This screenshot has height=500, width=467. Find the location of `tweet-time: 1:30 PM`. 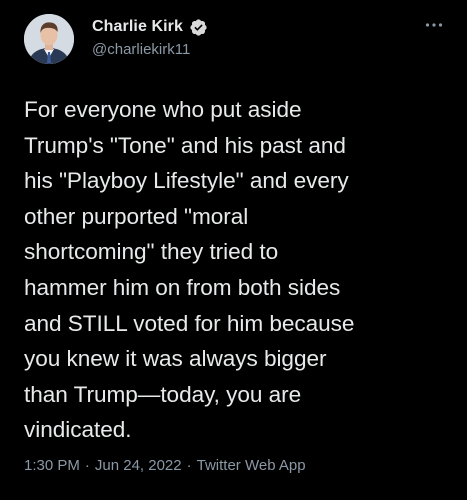

tweet-time: 1:30 PM is located at coordinates (52, 465).